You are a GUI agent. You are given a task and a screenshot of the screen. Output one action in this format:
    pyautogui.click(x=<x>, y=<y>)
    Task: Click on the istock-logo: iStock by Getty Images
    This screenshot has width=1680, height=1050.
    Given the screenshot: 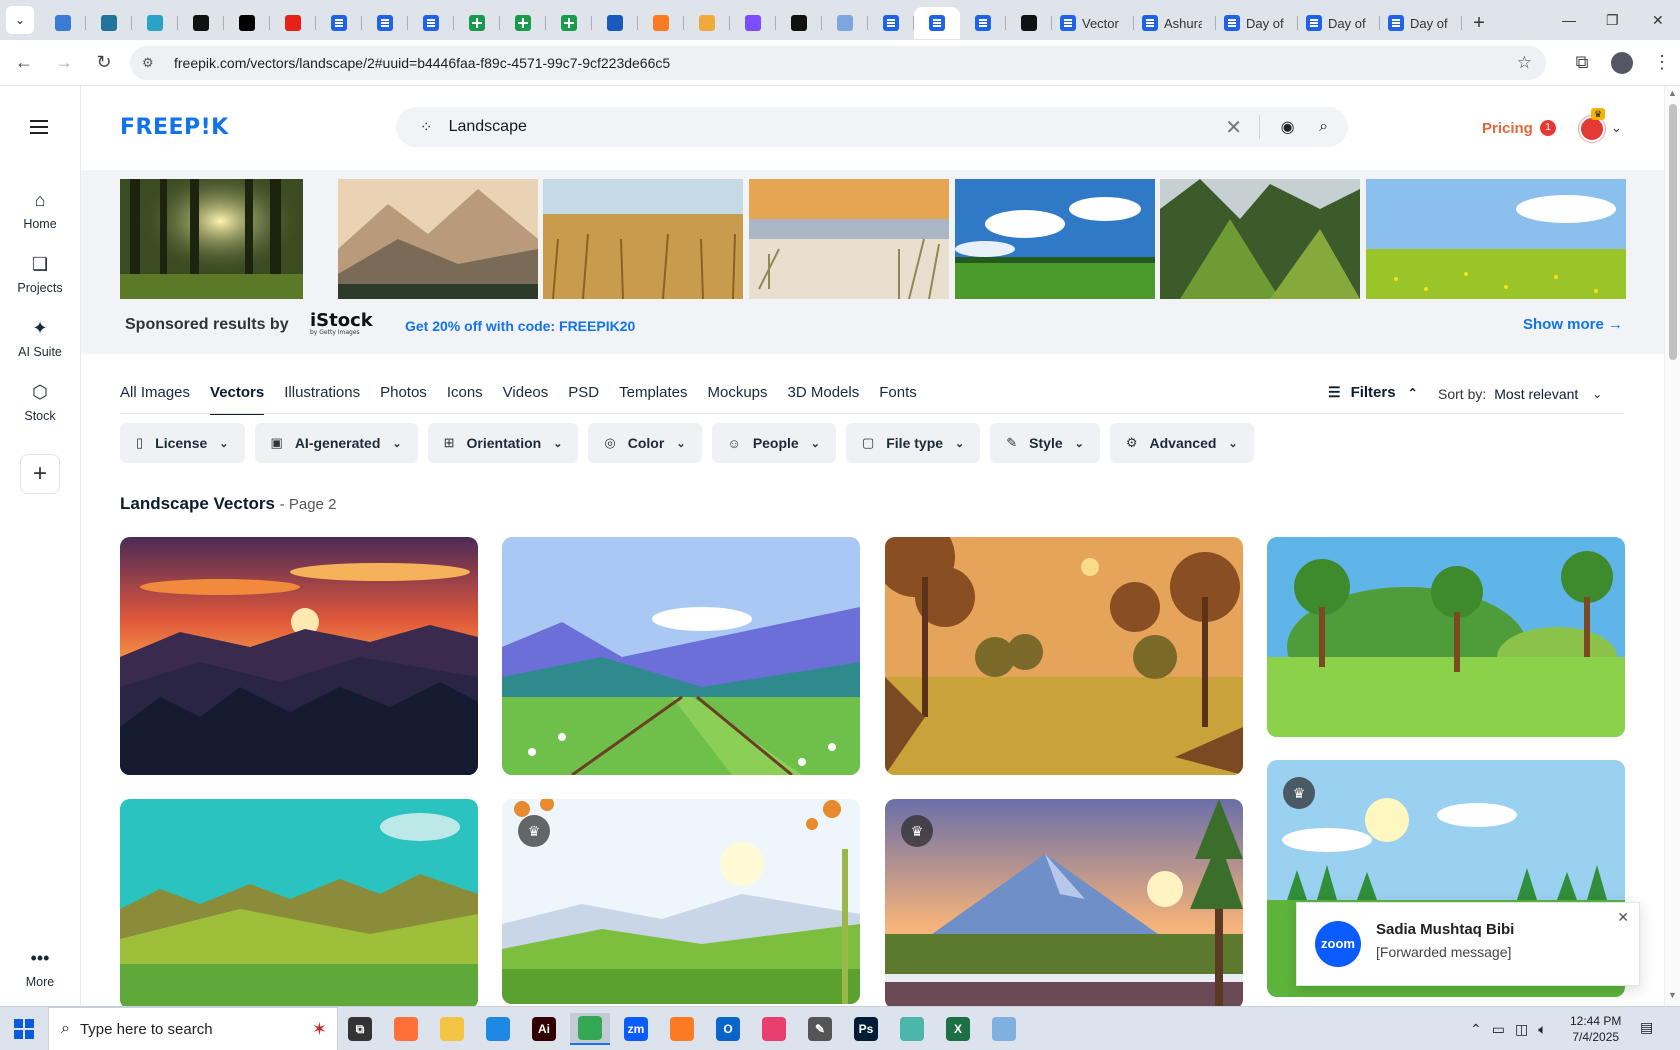 What is the action you would take?
    pyautogui.click(x=341, y=323)
    